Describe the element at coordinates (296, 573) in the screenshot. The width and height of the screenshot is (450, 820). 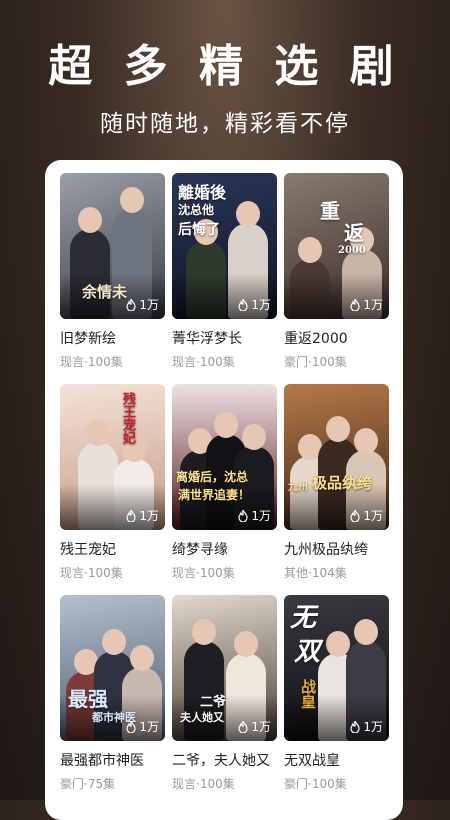
I see `drama-genre: 其他` at that location.